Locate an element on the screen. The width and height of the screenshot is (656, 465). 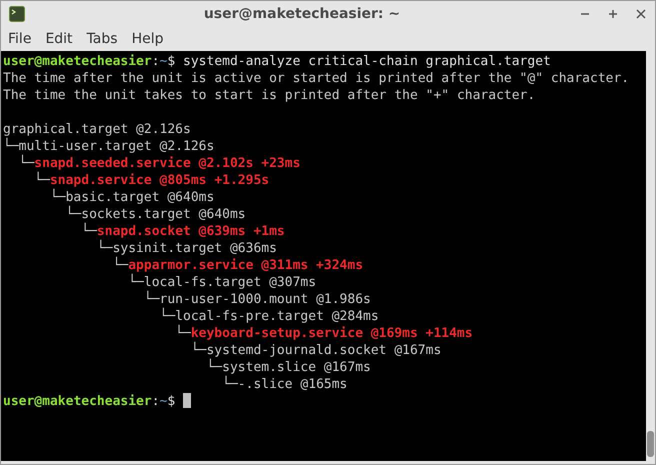
unit-entry: system.slice @167ms is located at coordinates (296, 367).